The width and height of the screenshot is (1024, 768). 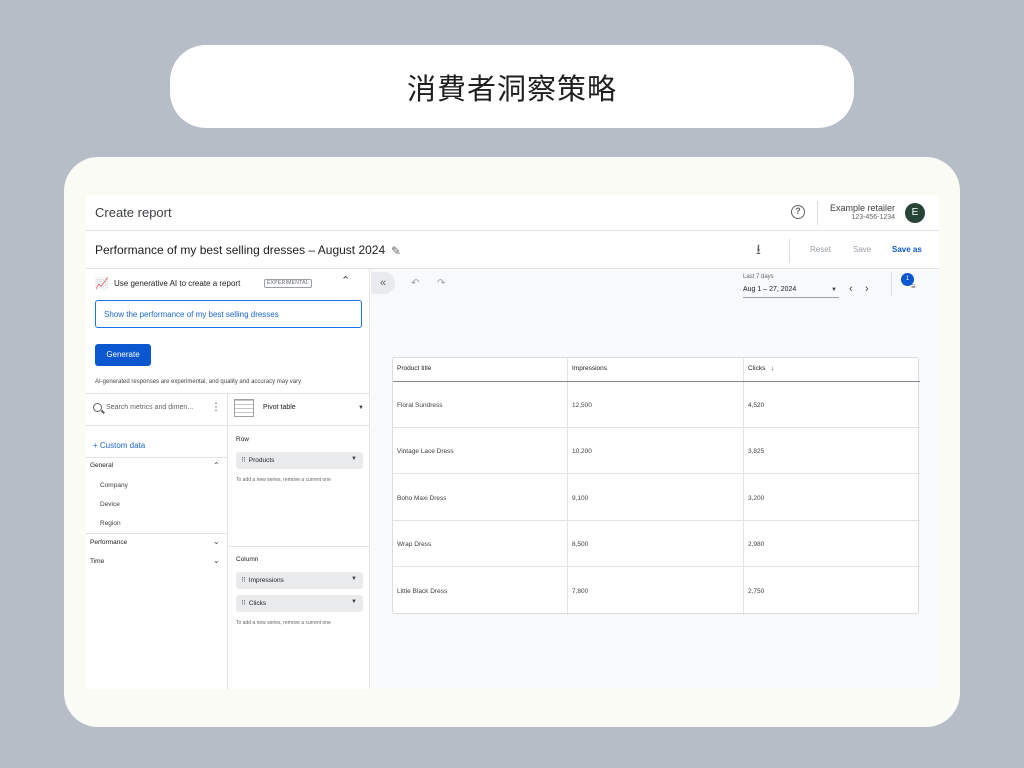 I want to click on table-cell: Floral Sundress, so click(x=480, y=405).